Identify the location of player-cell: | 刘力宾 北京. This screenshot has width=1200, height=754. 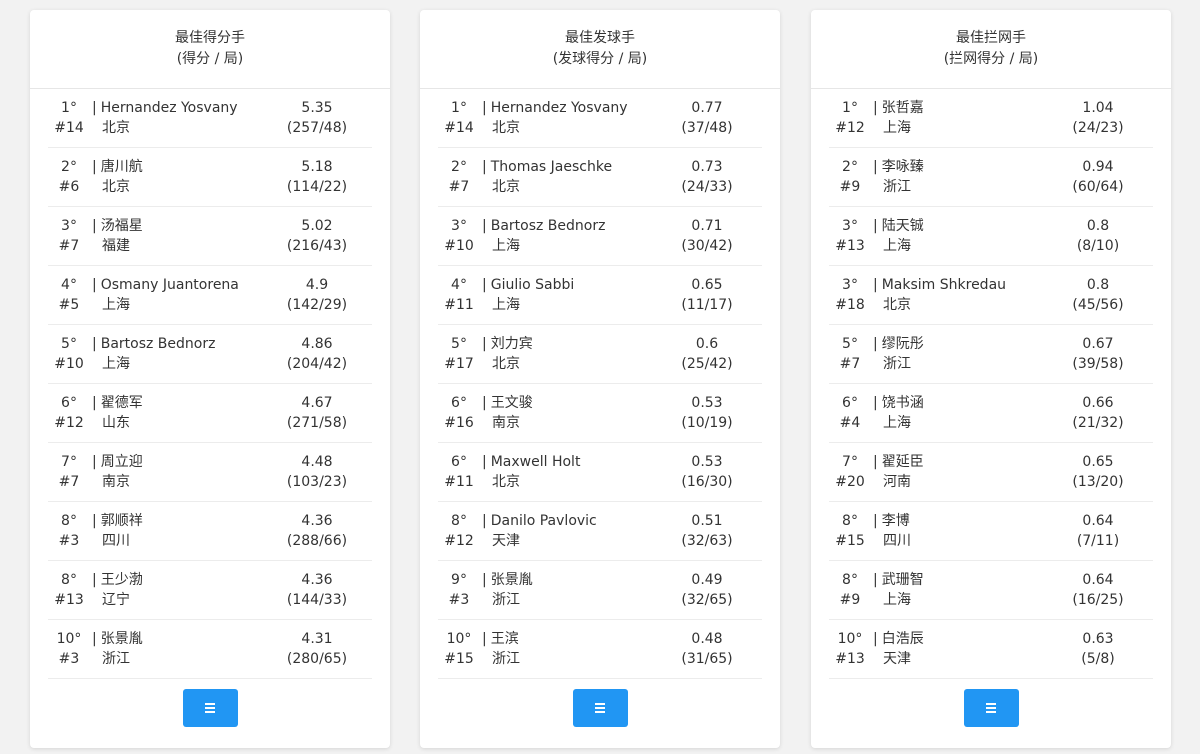
(566, 354).